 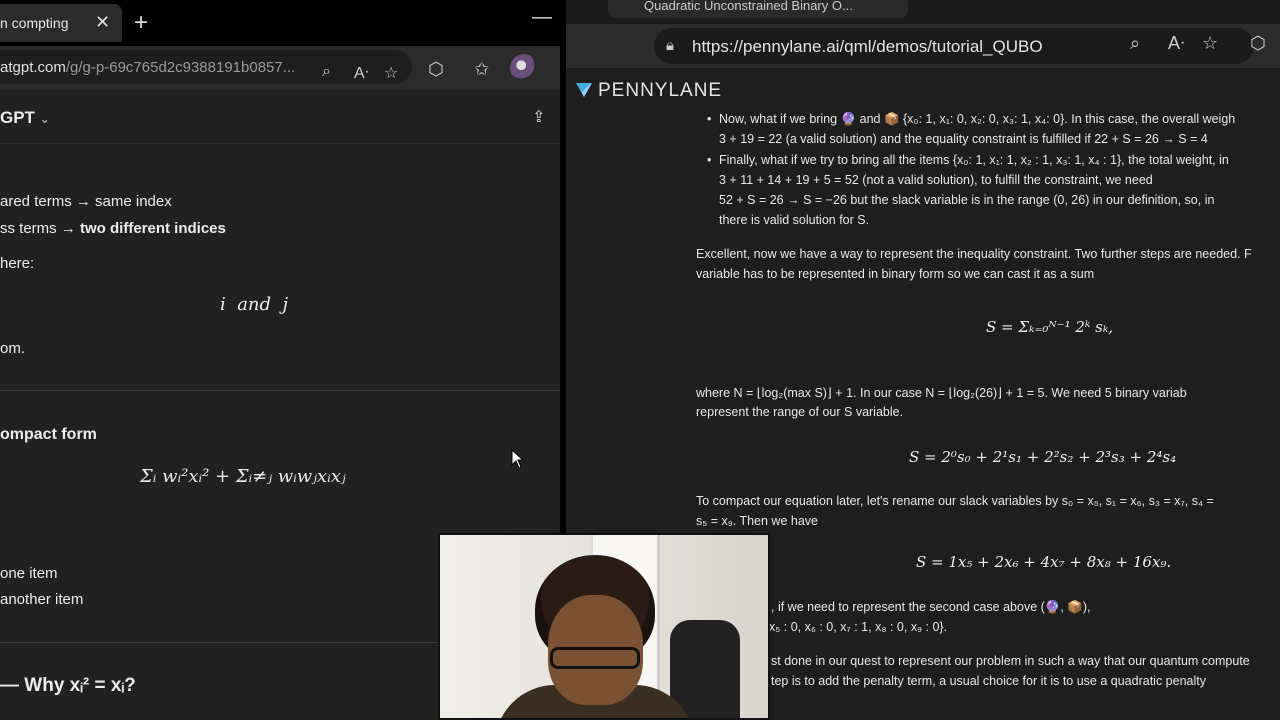 I want to click on heading-why: — Why xᵢ² = xᵢ?, so click(x=68, y=685).